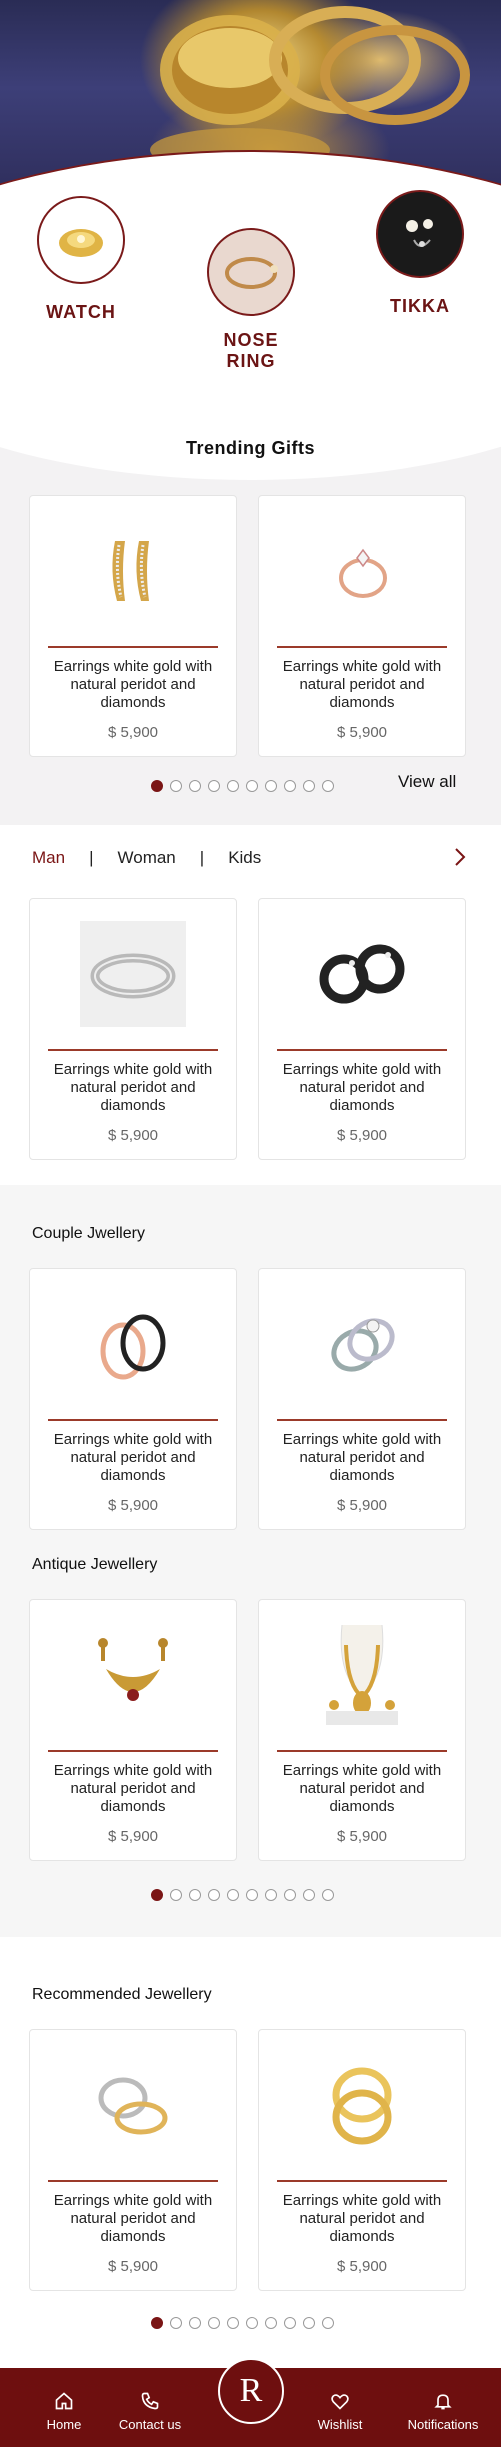 This screenshot has height=2447, width=501. Describe the element at coordinates (242, 1895) in the screenshot. I see `collections-pagination` at that location.